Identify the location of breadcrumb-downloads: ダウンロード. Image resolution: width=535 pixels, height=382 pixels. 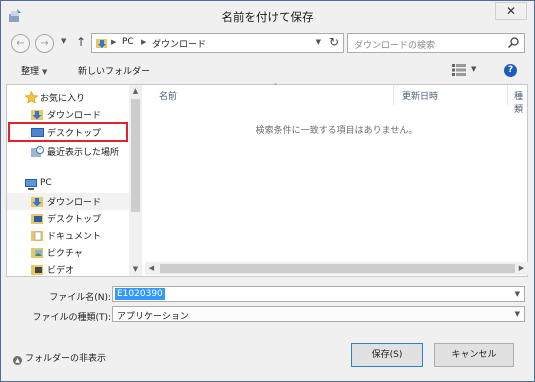
(179, 43).